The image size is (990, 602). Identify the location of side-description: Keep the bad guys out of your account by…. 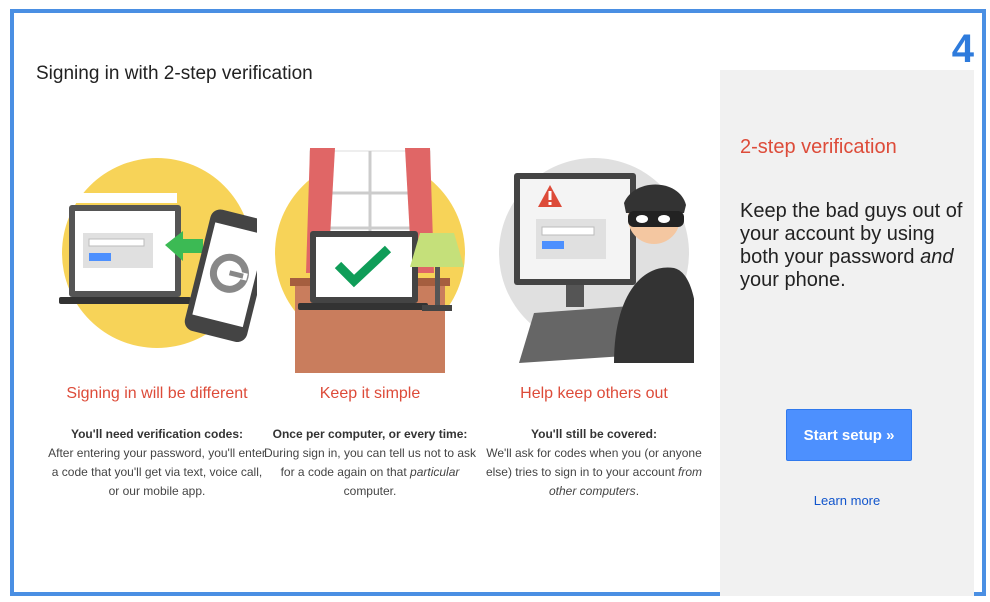
(851, 245).